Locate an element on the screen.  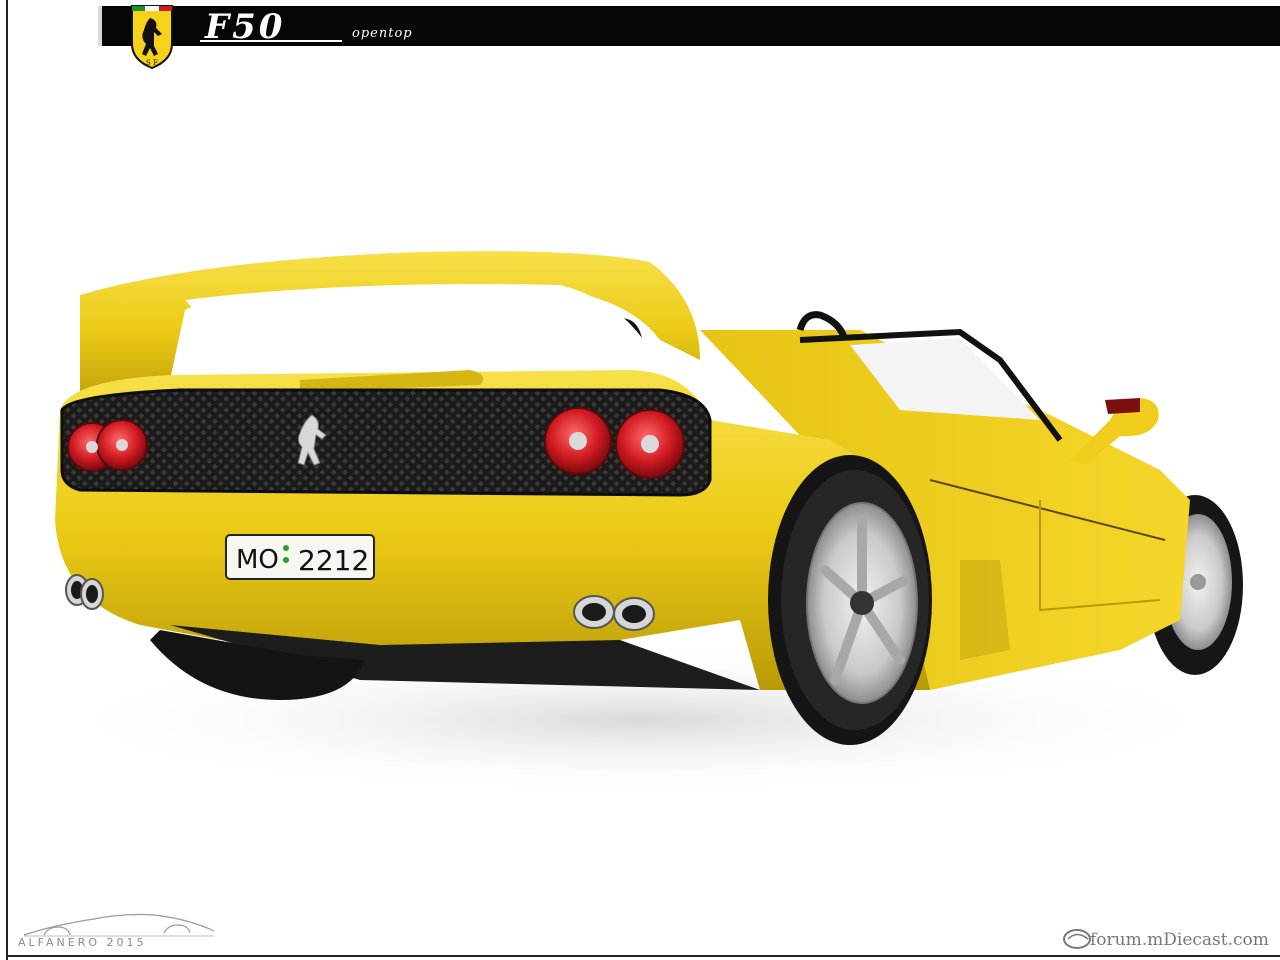
watermark-right-text: forum.mDiecast.com is located at coordinates (1179, 940).